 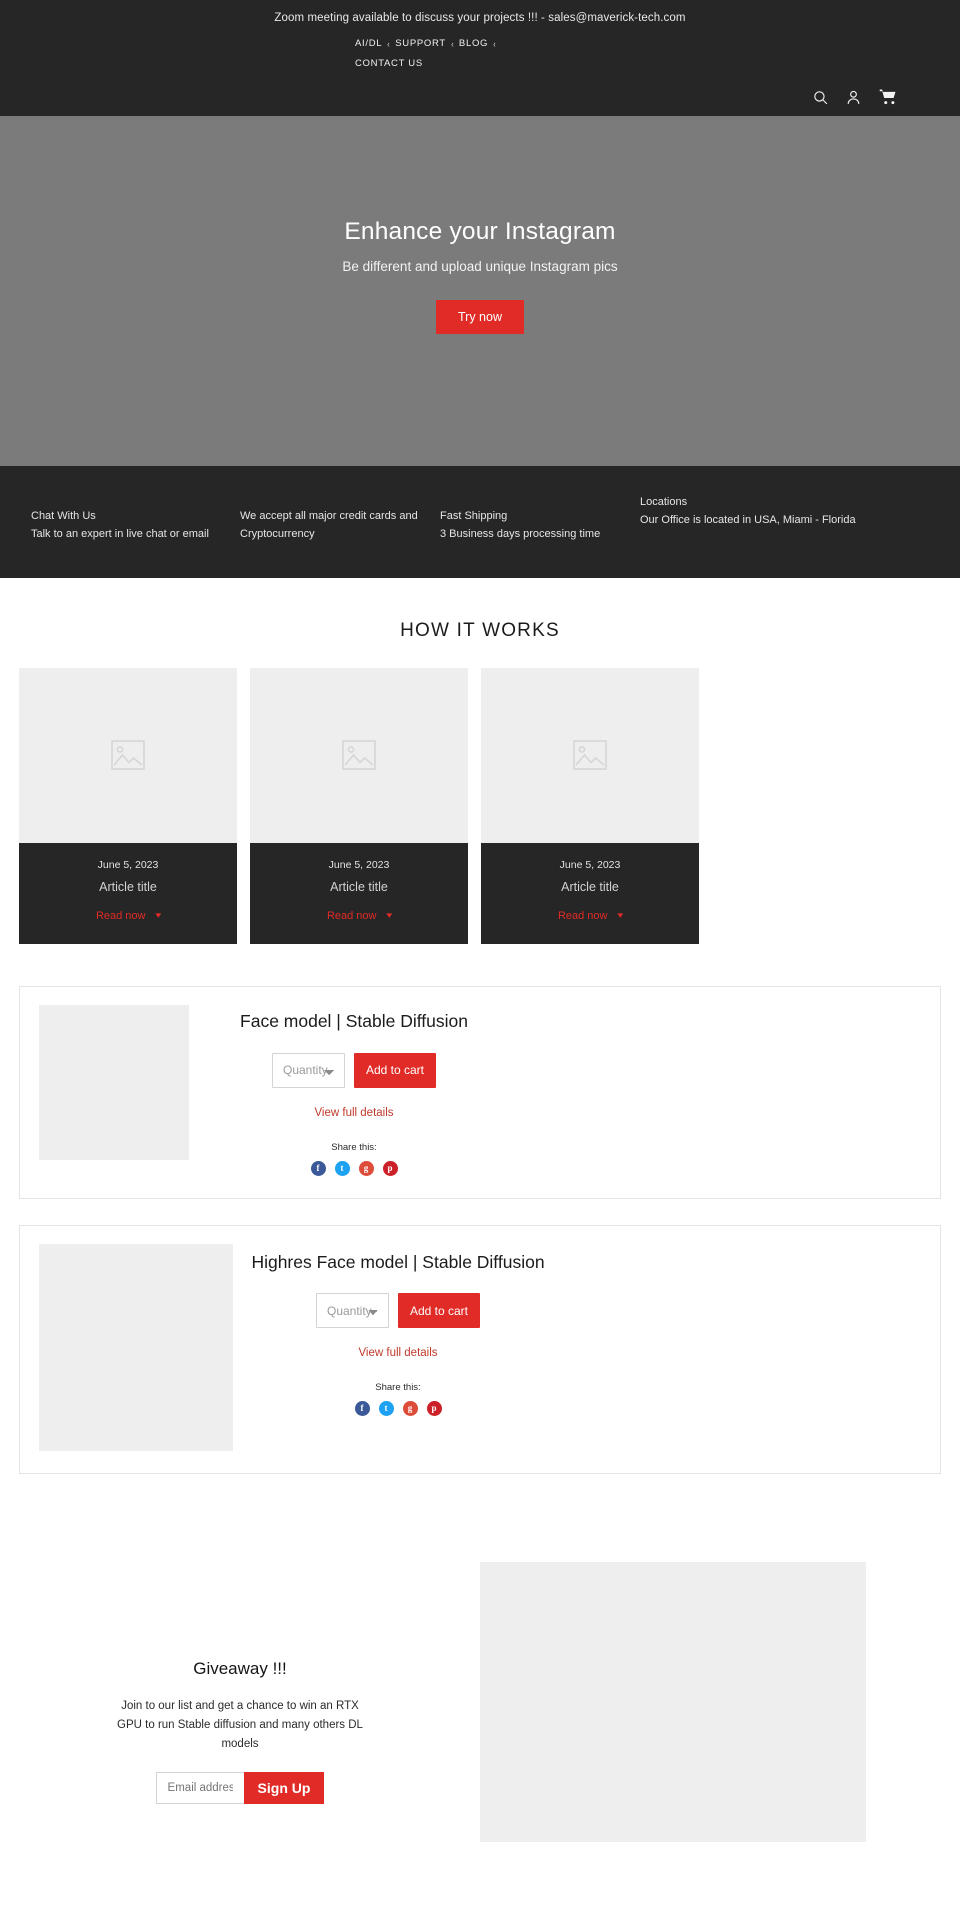 I want to click on nav-item-contact-us: CONTACT US, so click(x=389, y=64).